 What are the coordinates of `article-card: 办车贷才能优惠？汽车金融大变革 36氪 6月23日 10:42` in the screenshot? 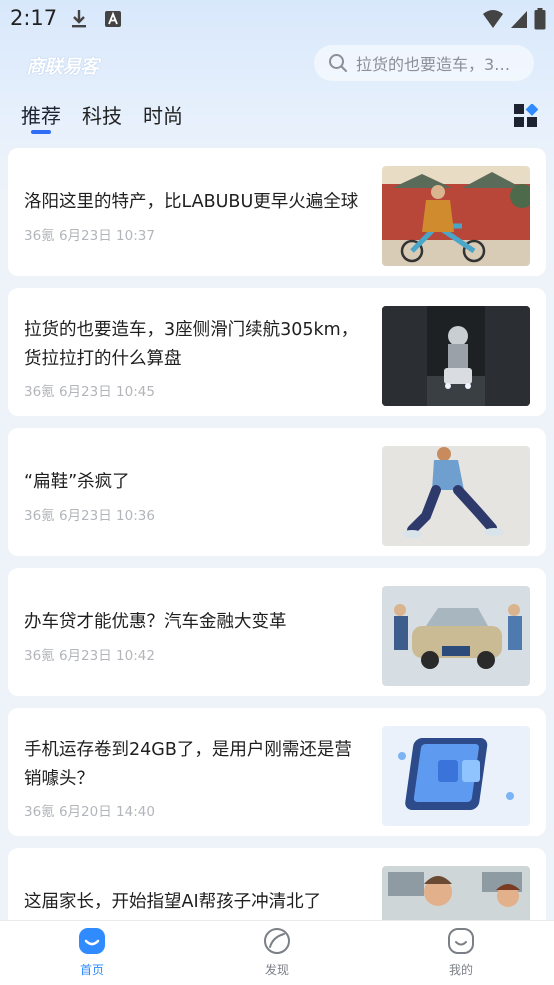 It's located at (277, 632).